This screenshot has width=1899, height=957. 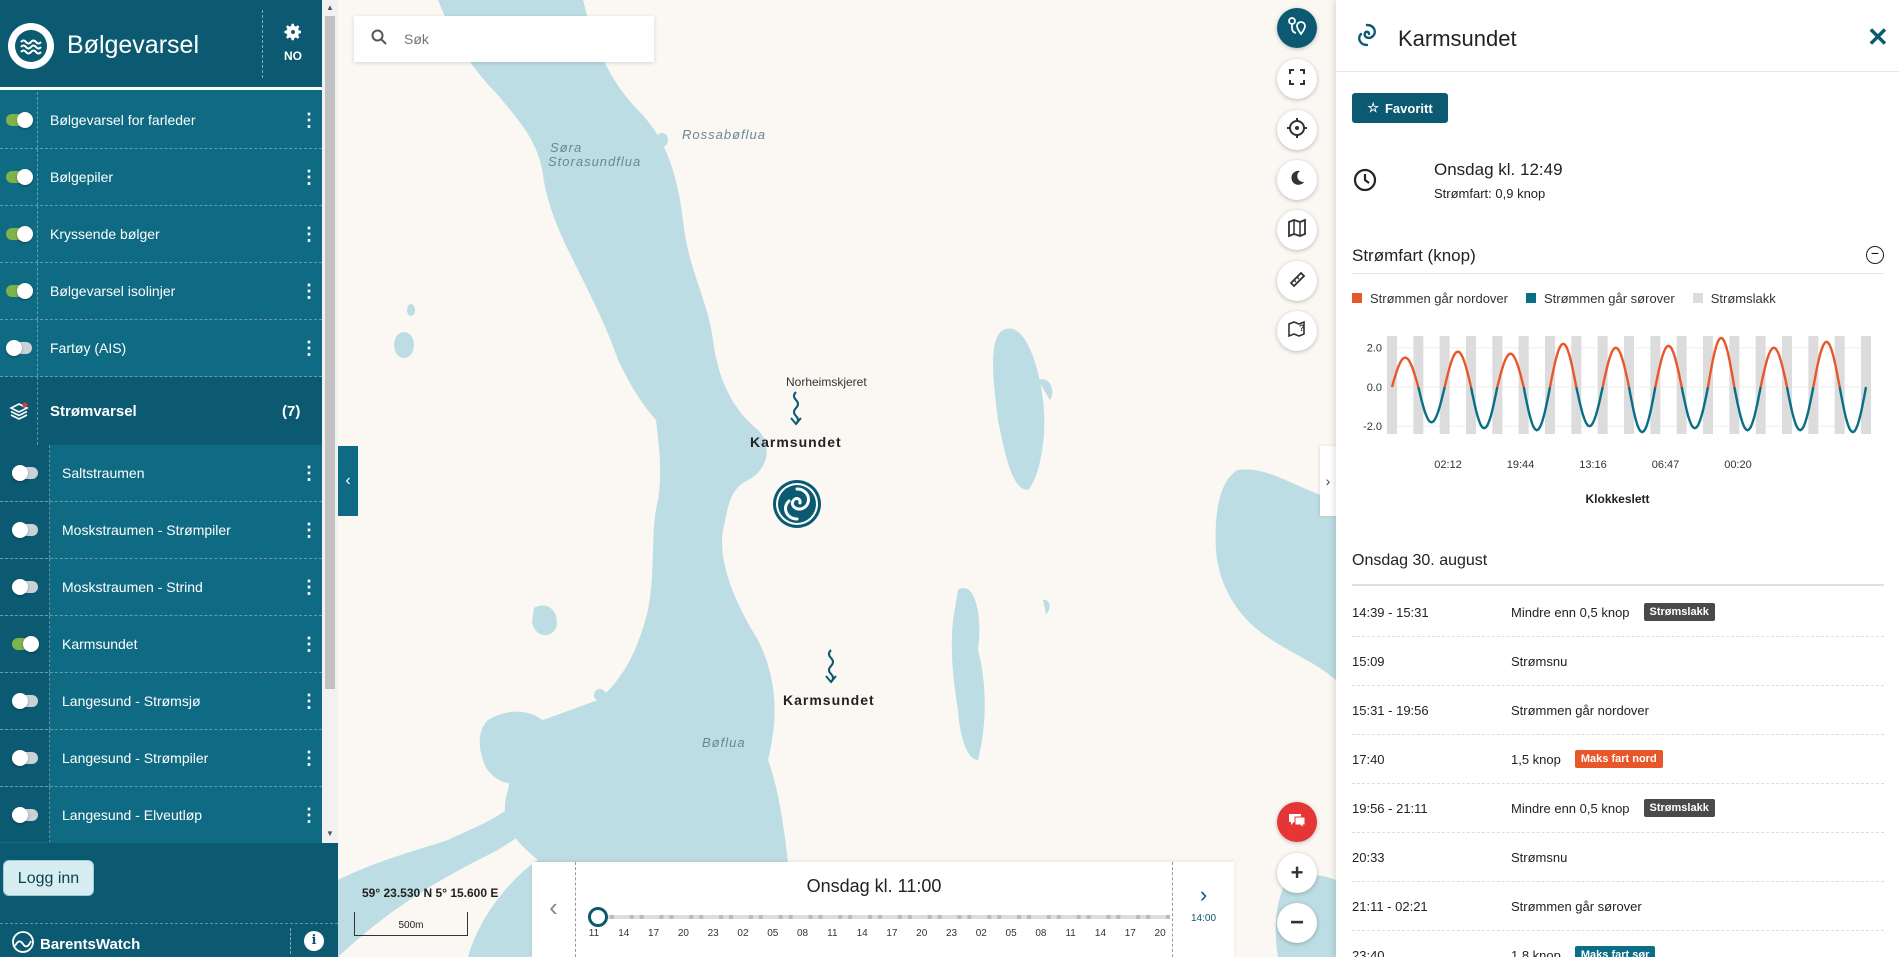 What do you see at coordinates (519, 39) in the screenshot?
I see `search-input` at bounding box center [519, 39].